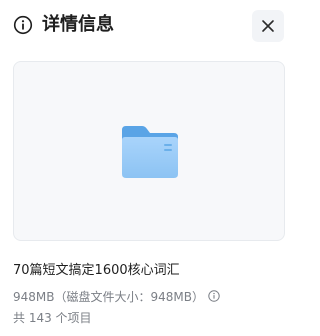  I want to click on item-count: 共 143 个项目, so click(52, 318).